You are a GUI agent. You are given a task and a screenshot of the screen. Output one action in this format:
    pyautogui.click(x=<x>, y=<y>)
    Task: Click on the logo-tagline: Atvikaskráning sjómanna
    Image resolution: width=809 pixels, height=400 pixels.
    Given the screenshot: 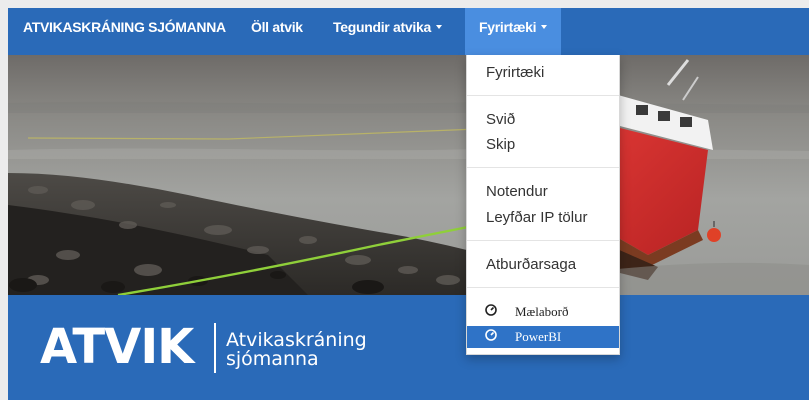 What is the action you would take?
    pyautogui.click(x=296, y=350)
    